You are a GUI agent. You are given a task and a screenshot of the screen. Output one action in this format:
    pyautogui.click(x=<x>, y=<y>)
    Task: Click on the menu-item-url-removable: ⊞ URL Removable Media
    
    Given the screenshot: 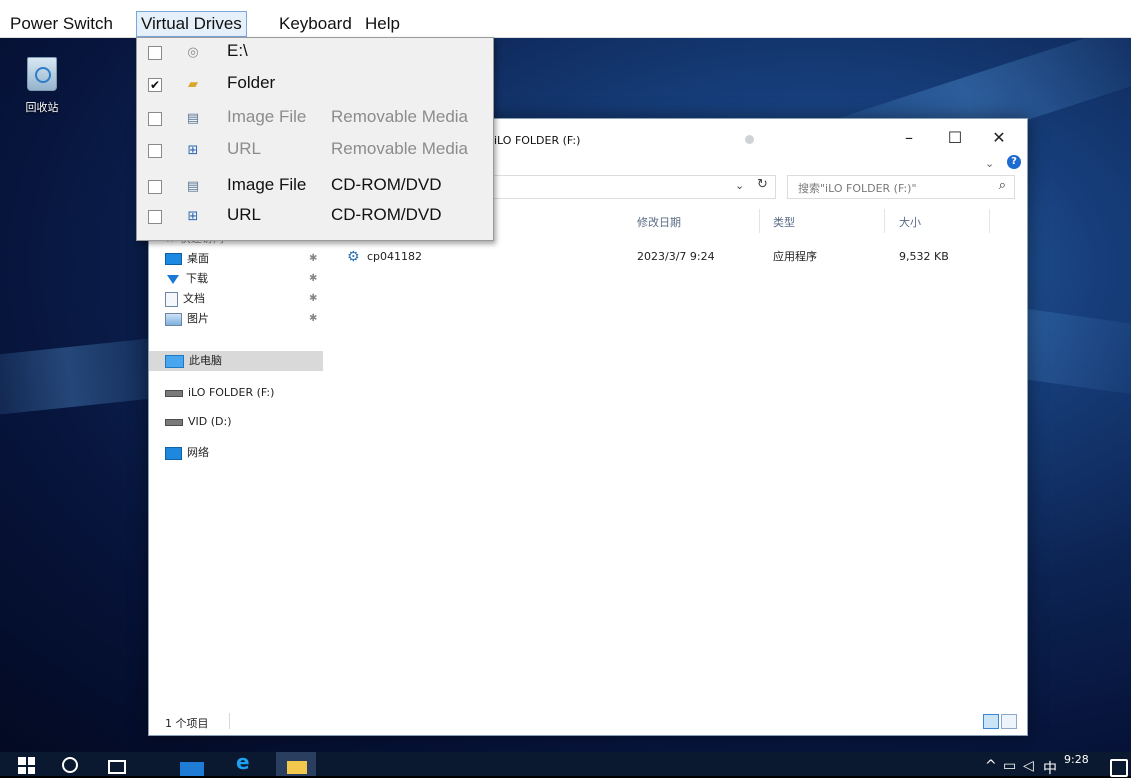 What is the action you would take?
    pyautogui.click(x=315, y=152)
    